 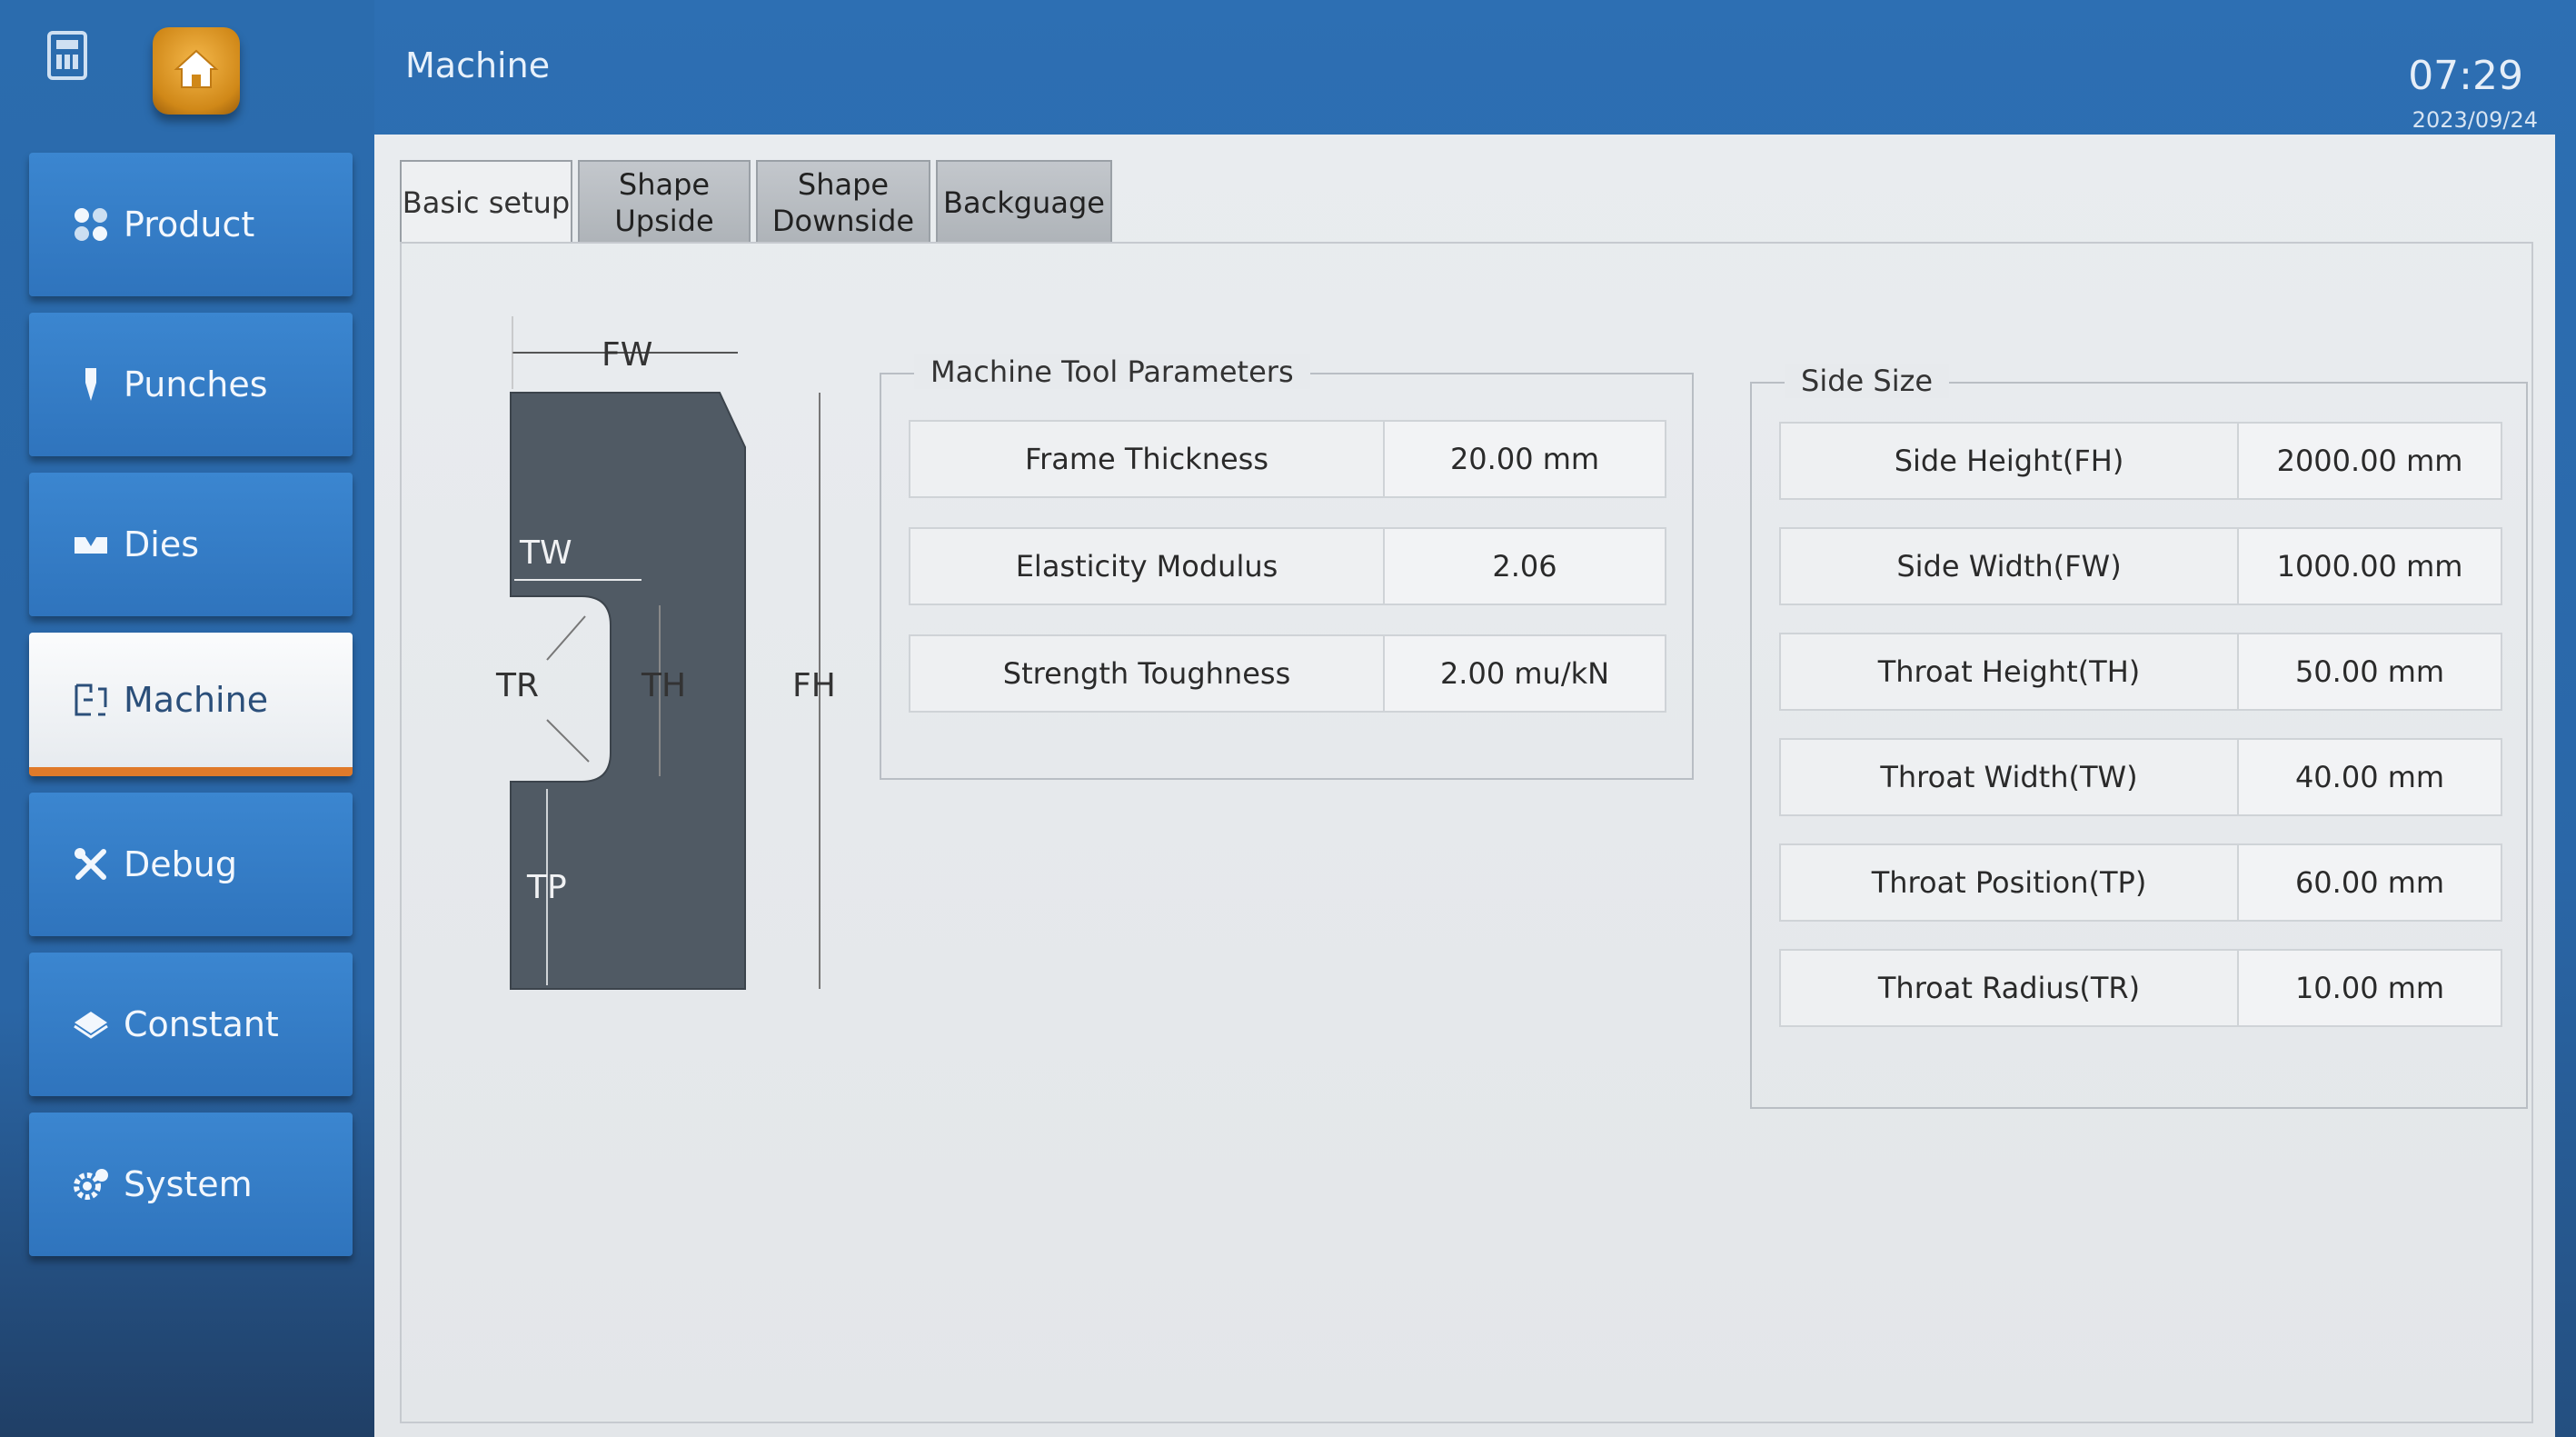 I want to click on machine-icon, so click(x=91, y=699).